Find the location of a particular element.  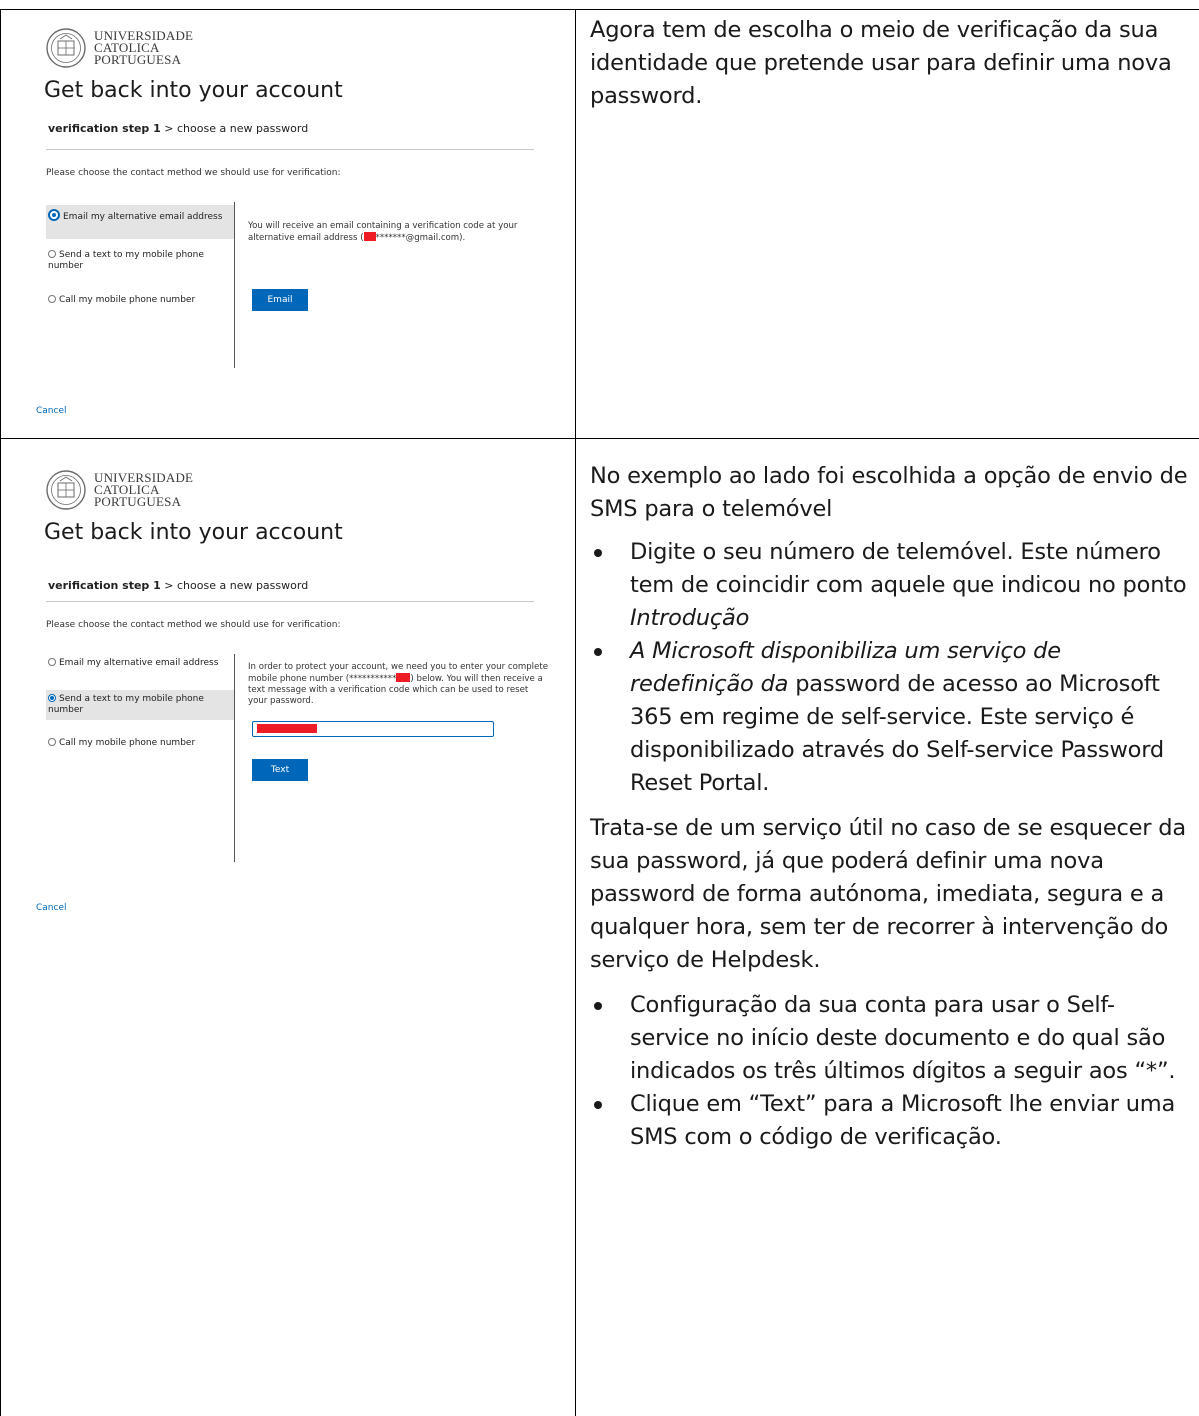

table-column-divider is located at coordinates (575, 712).